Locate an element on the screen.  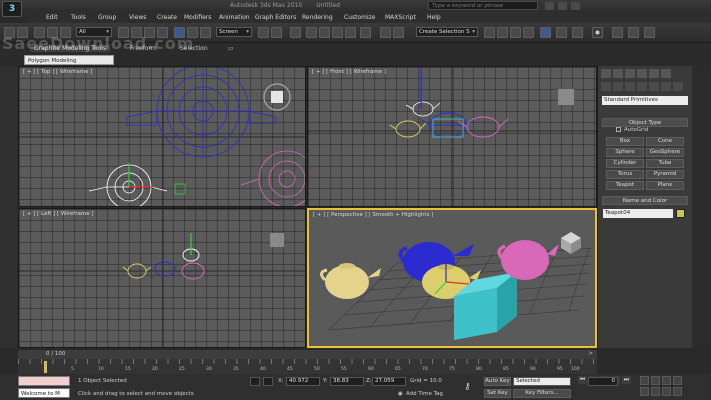
create-tab-icon is located at coordinates (606, 73).